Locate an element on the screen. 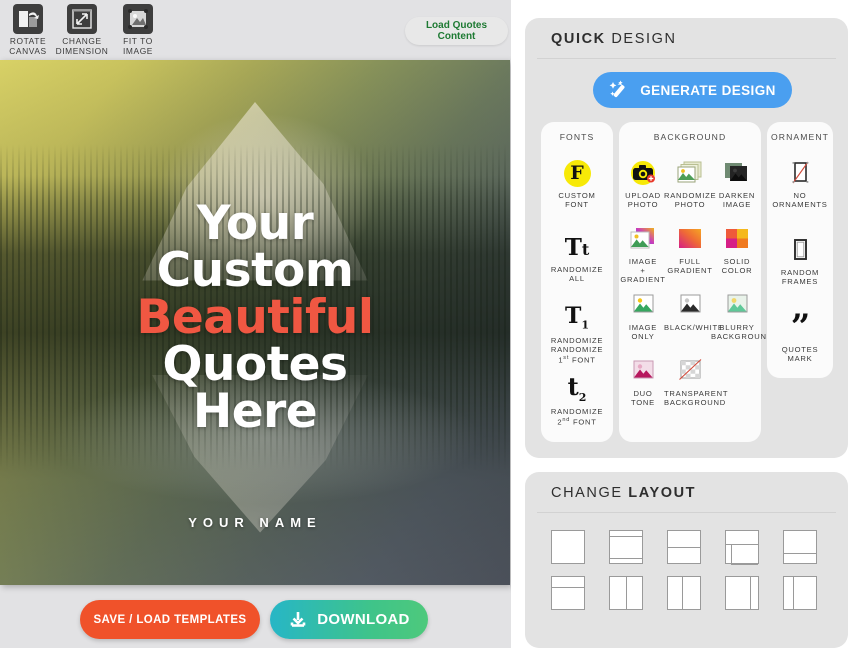 The image size is (862, 648). save-load-templates-button: SAVE / LOAD TEMPLATES is located at coordinates (170, 619).